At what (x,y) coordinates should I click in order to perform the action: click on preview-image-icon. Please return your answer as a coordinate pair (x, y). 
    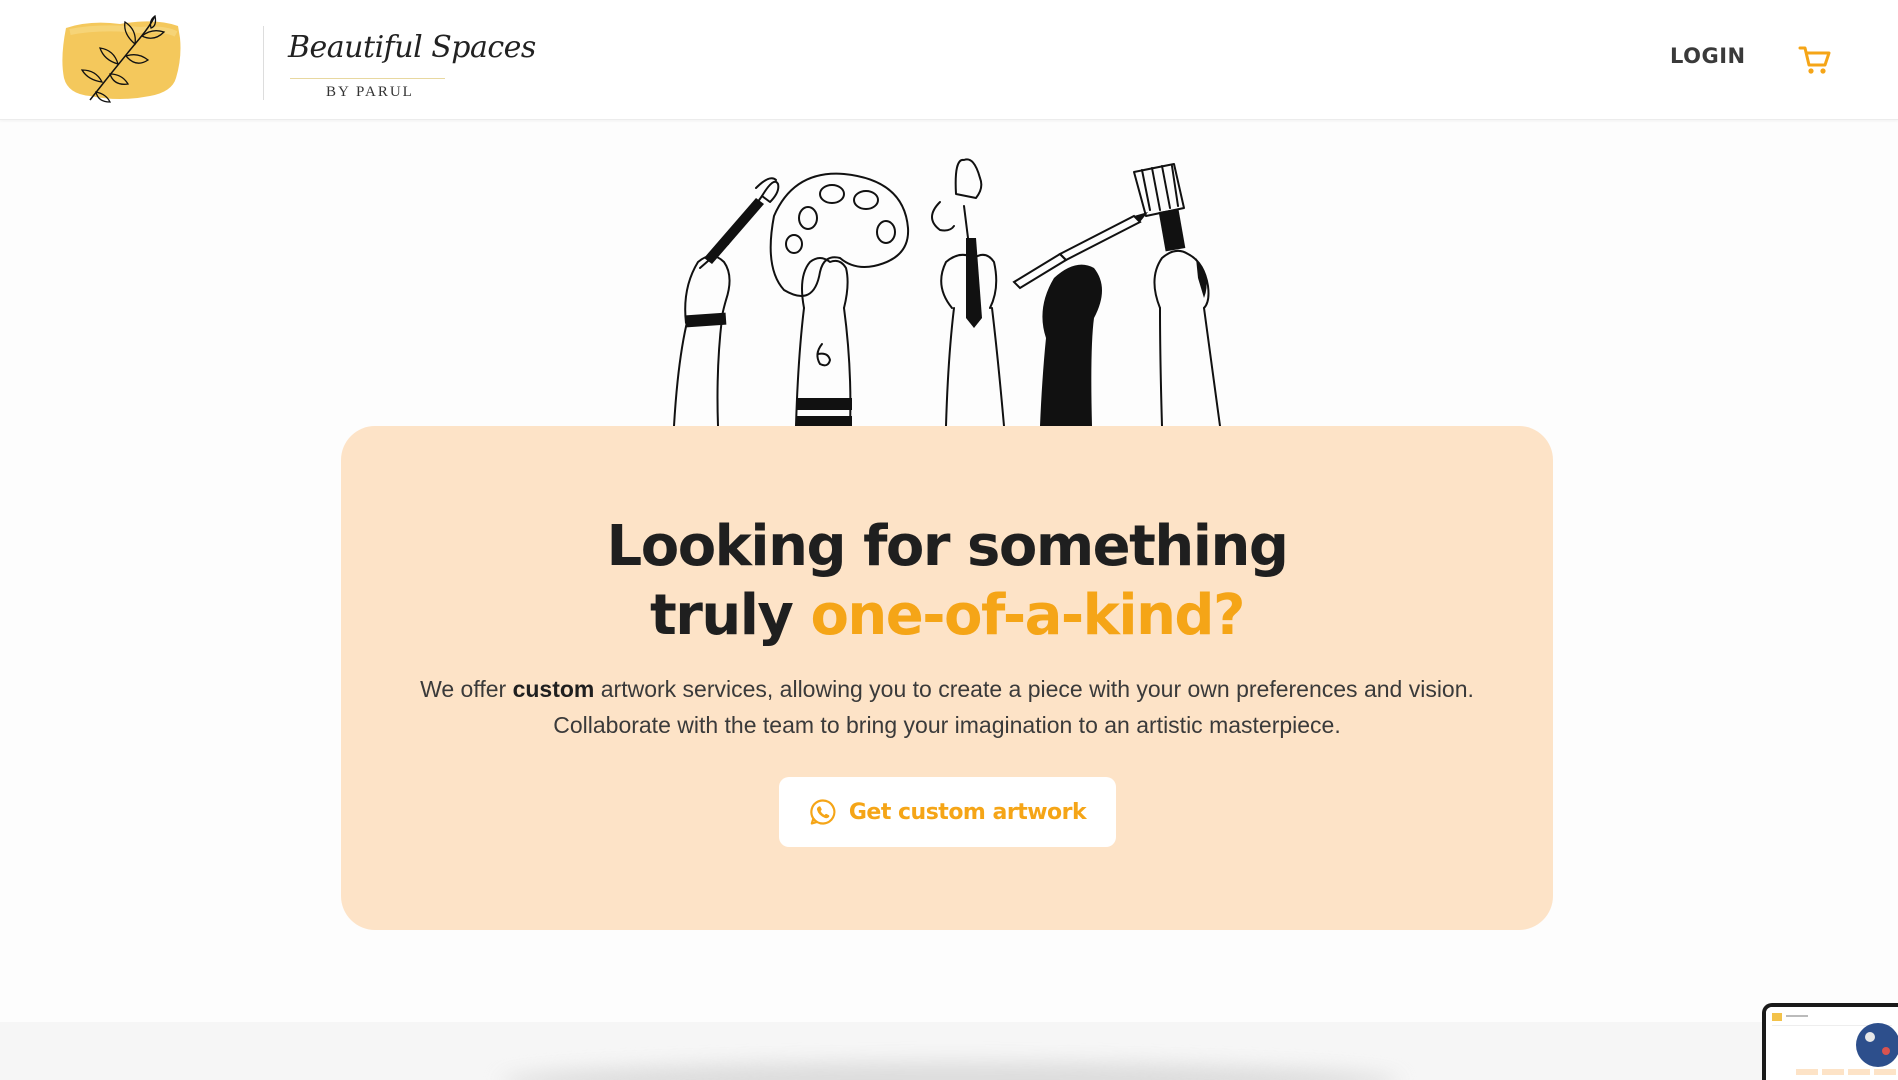
    Looking at the image, I should click on (1832, 1043).